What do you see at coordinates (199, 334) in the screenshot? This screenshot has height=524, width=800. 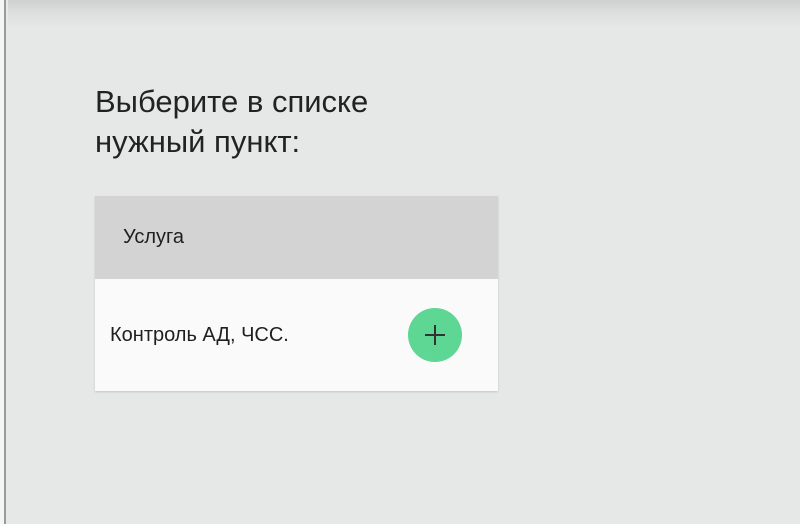 I see `list-item-label: Контроль АД, ЧСС.` at bounding box center [199, 334].